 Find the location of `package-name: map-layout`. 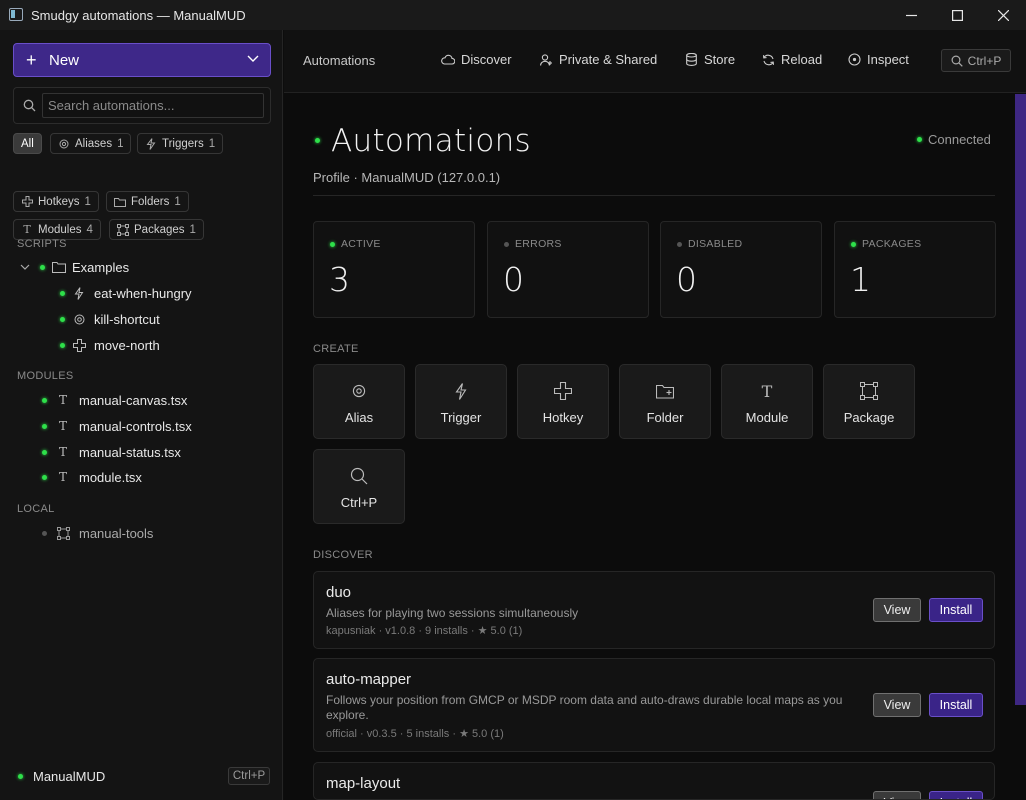

package-name: map-layout is located at coordinates (363, 783).